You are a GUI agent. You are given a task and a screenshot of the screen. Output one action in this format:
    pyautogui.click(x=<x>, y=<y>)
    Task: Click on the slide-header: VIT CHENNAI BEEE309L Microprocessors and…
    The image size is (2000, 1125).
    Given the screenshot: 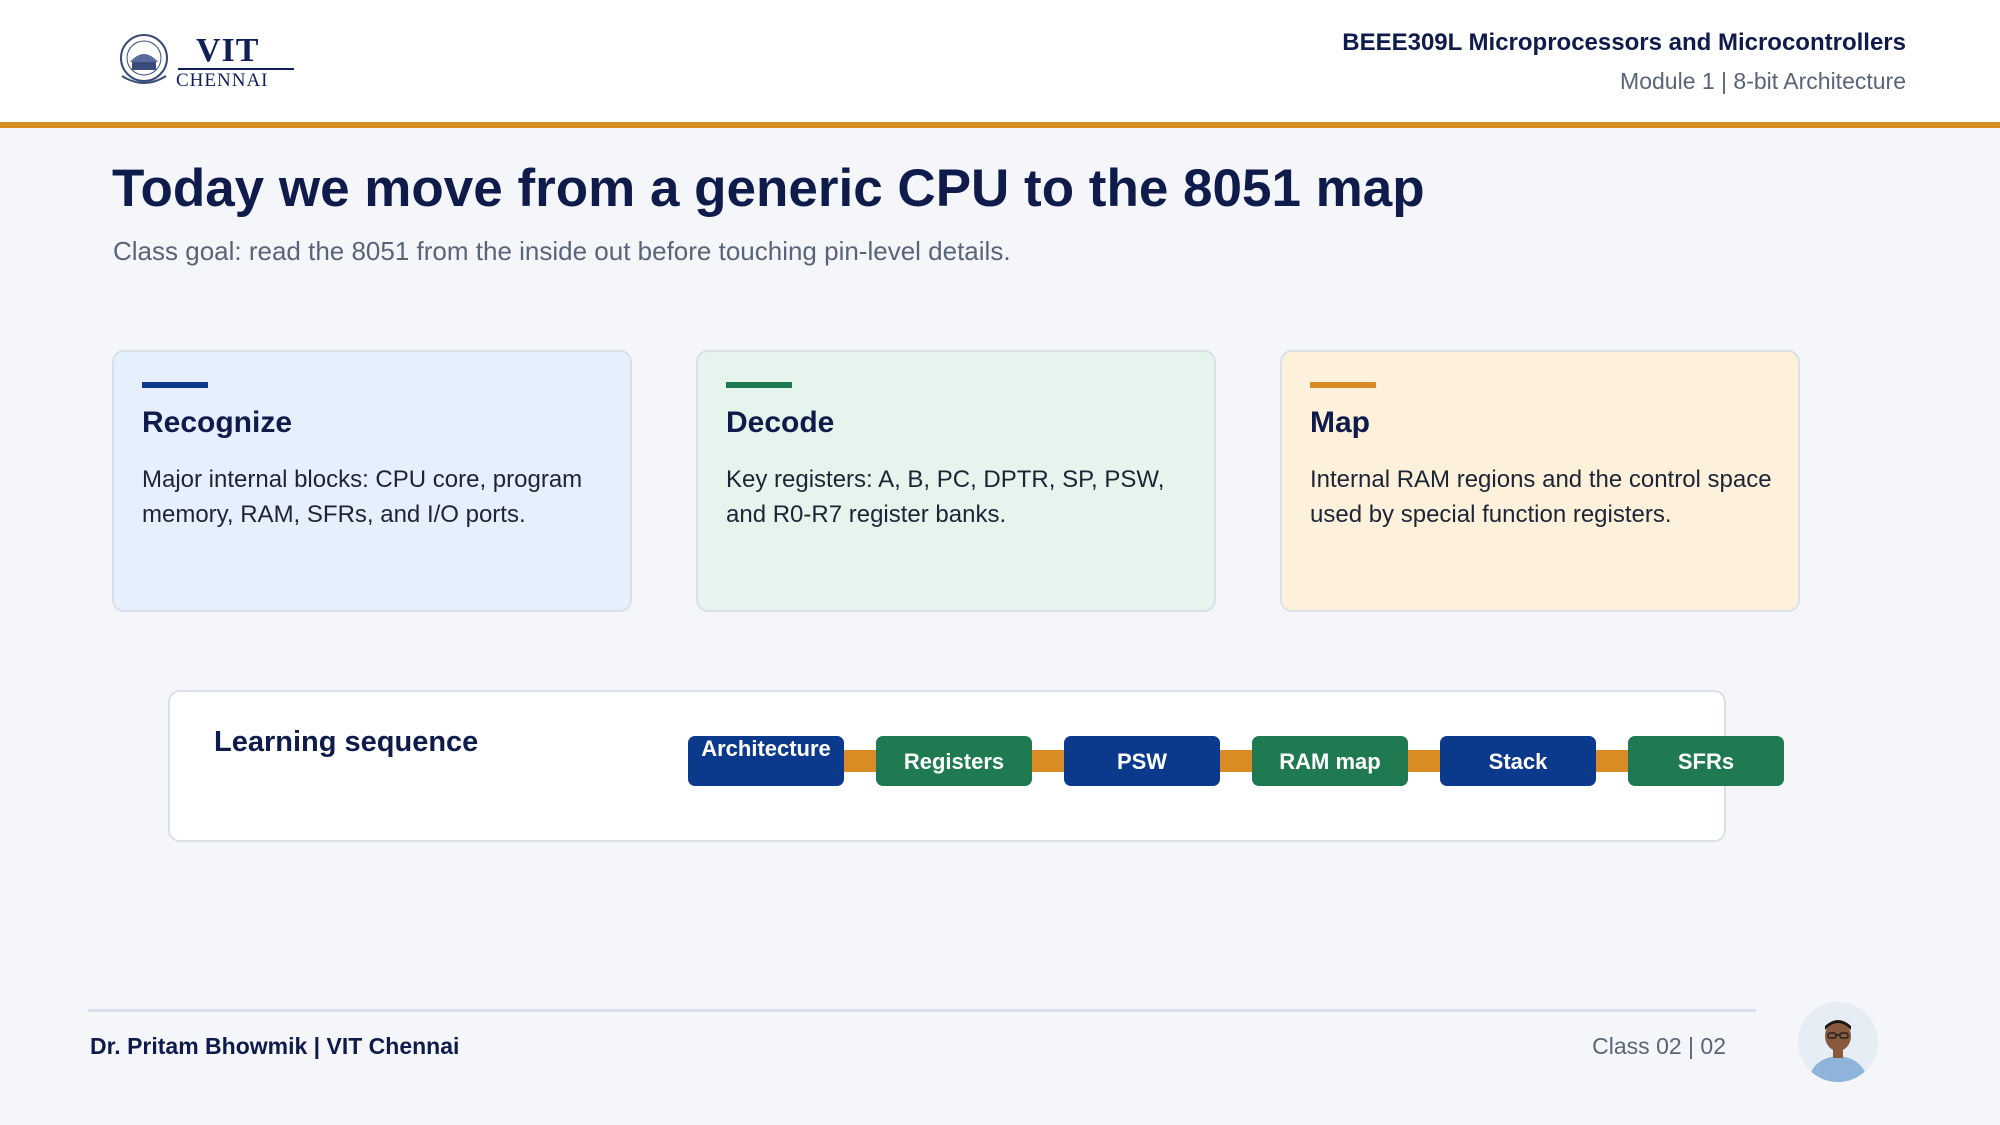 What is the action you would take?
    pyautogui.click(x=1000, y=64)
    